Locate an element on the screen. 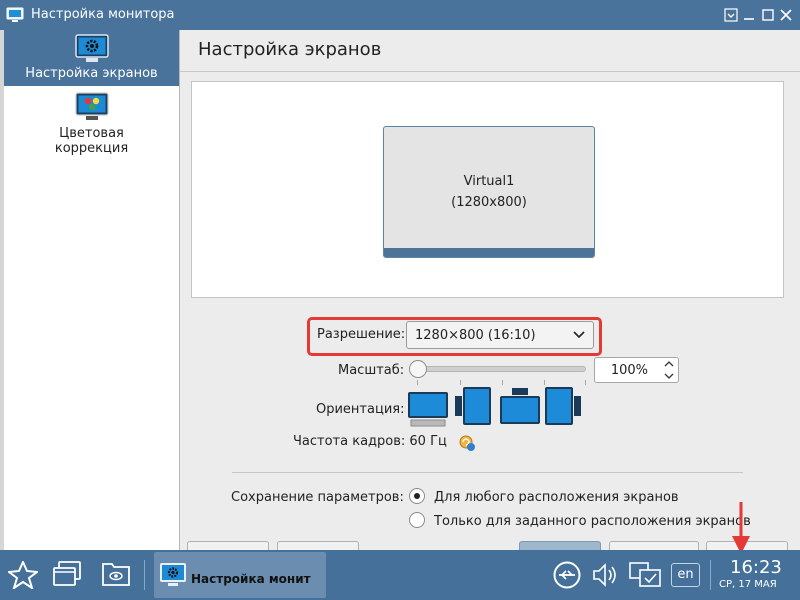 The height and width of the screenshot is (600, 800). orientation-landscape-button is located at coordinates (428, 409).